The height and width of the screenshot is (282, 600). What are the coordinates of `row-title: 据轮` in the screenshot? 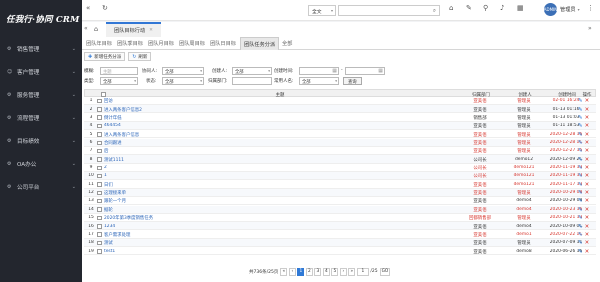 It's located at (279, 210).